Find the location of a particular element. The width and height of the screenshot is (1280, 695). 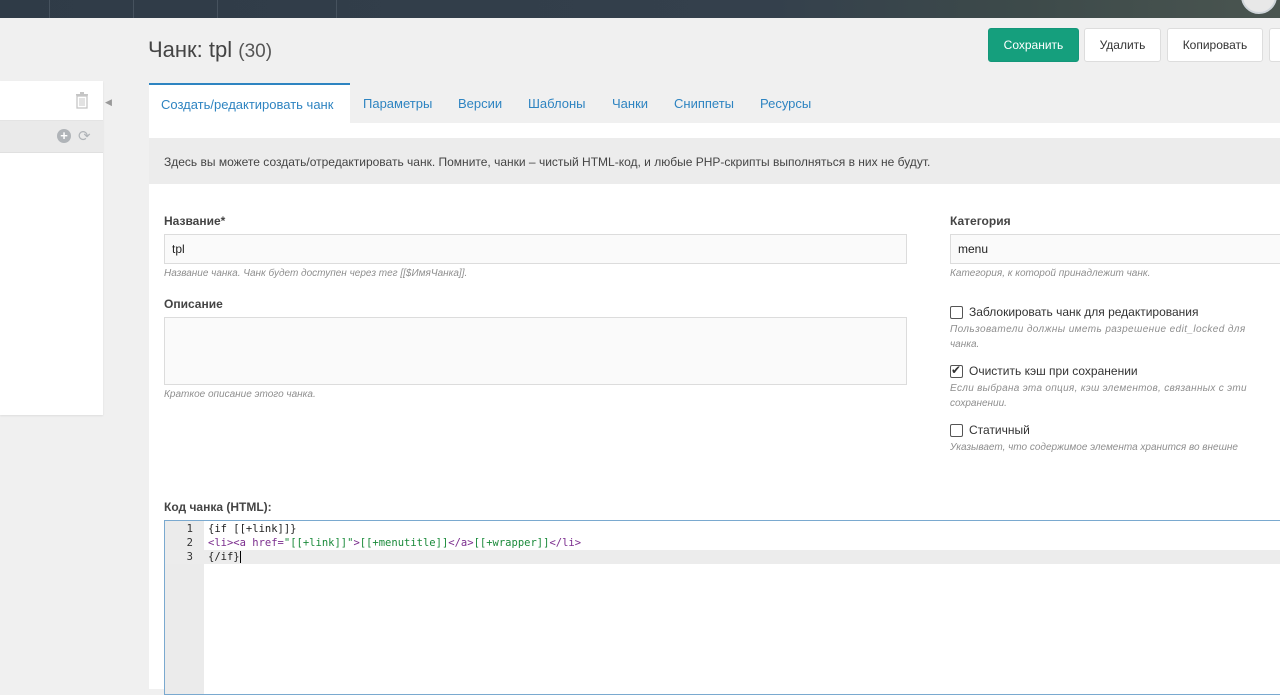

code-line-text: {/if} is located at coordinates (224, 557).